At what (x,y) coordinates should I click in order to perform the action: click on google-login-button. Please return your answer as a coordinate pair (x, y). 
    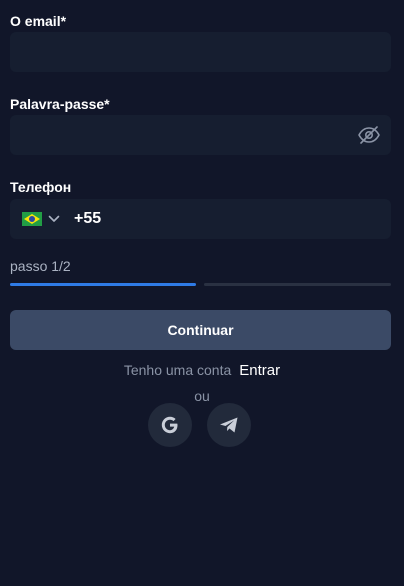
    Looking at the image, I should click on (170, 425).